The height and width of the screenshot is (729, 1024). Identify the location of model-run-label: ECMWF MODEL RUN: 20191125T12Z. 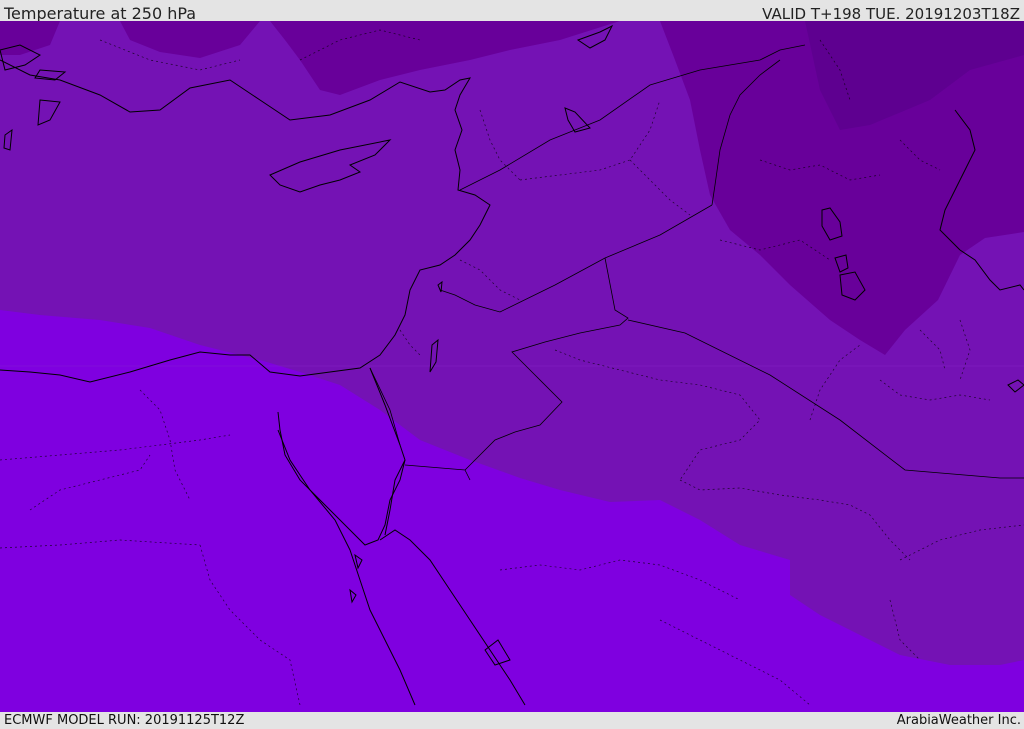
(124, 720).